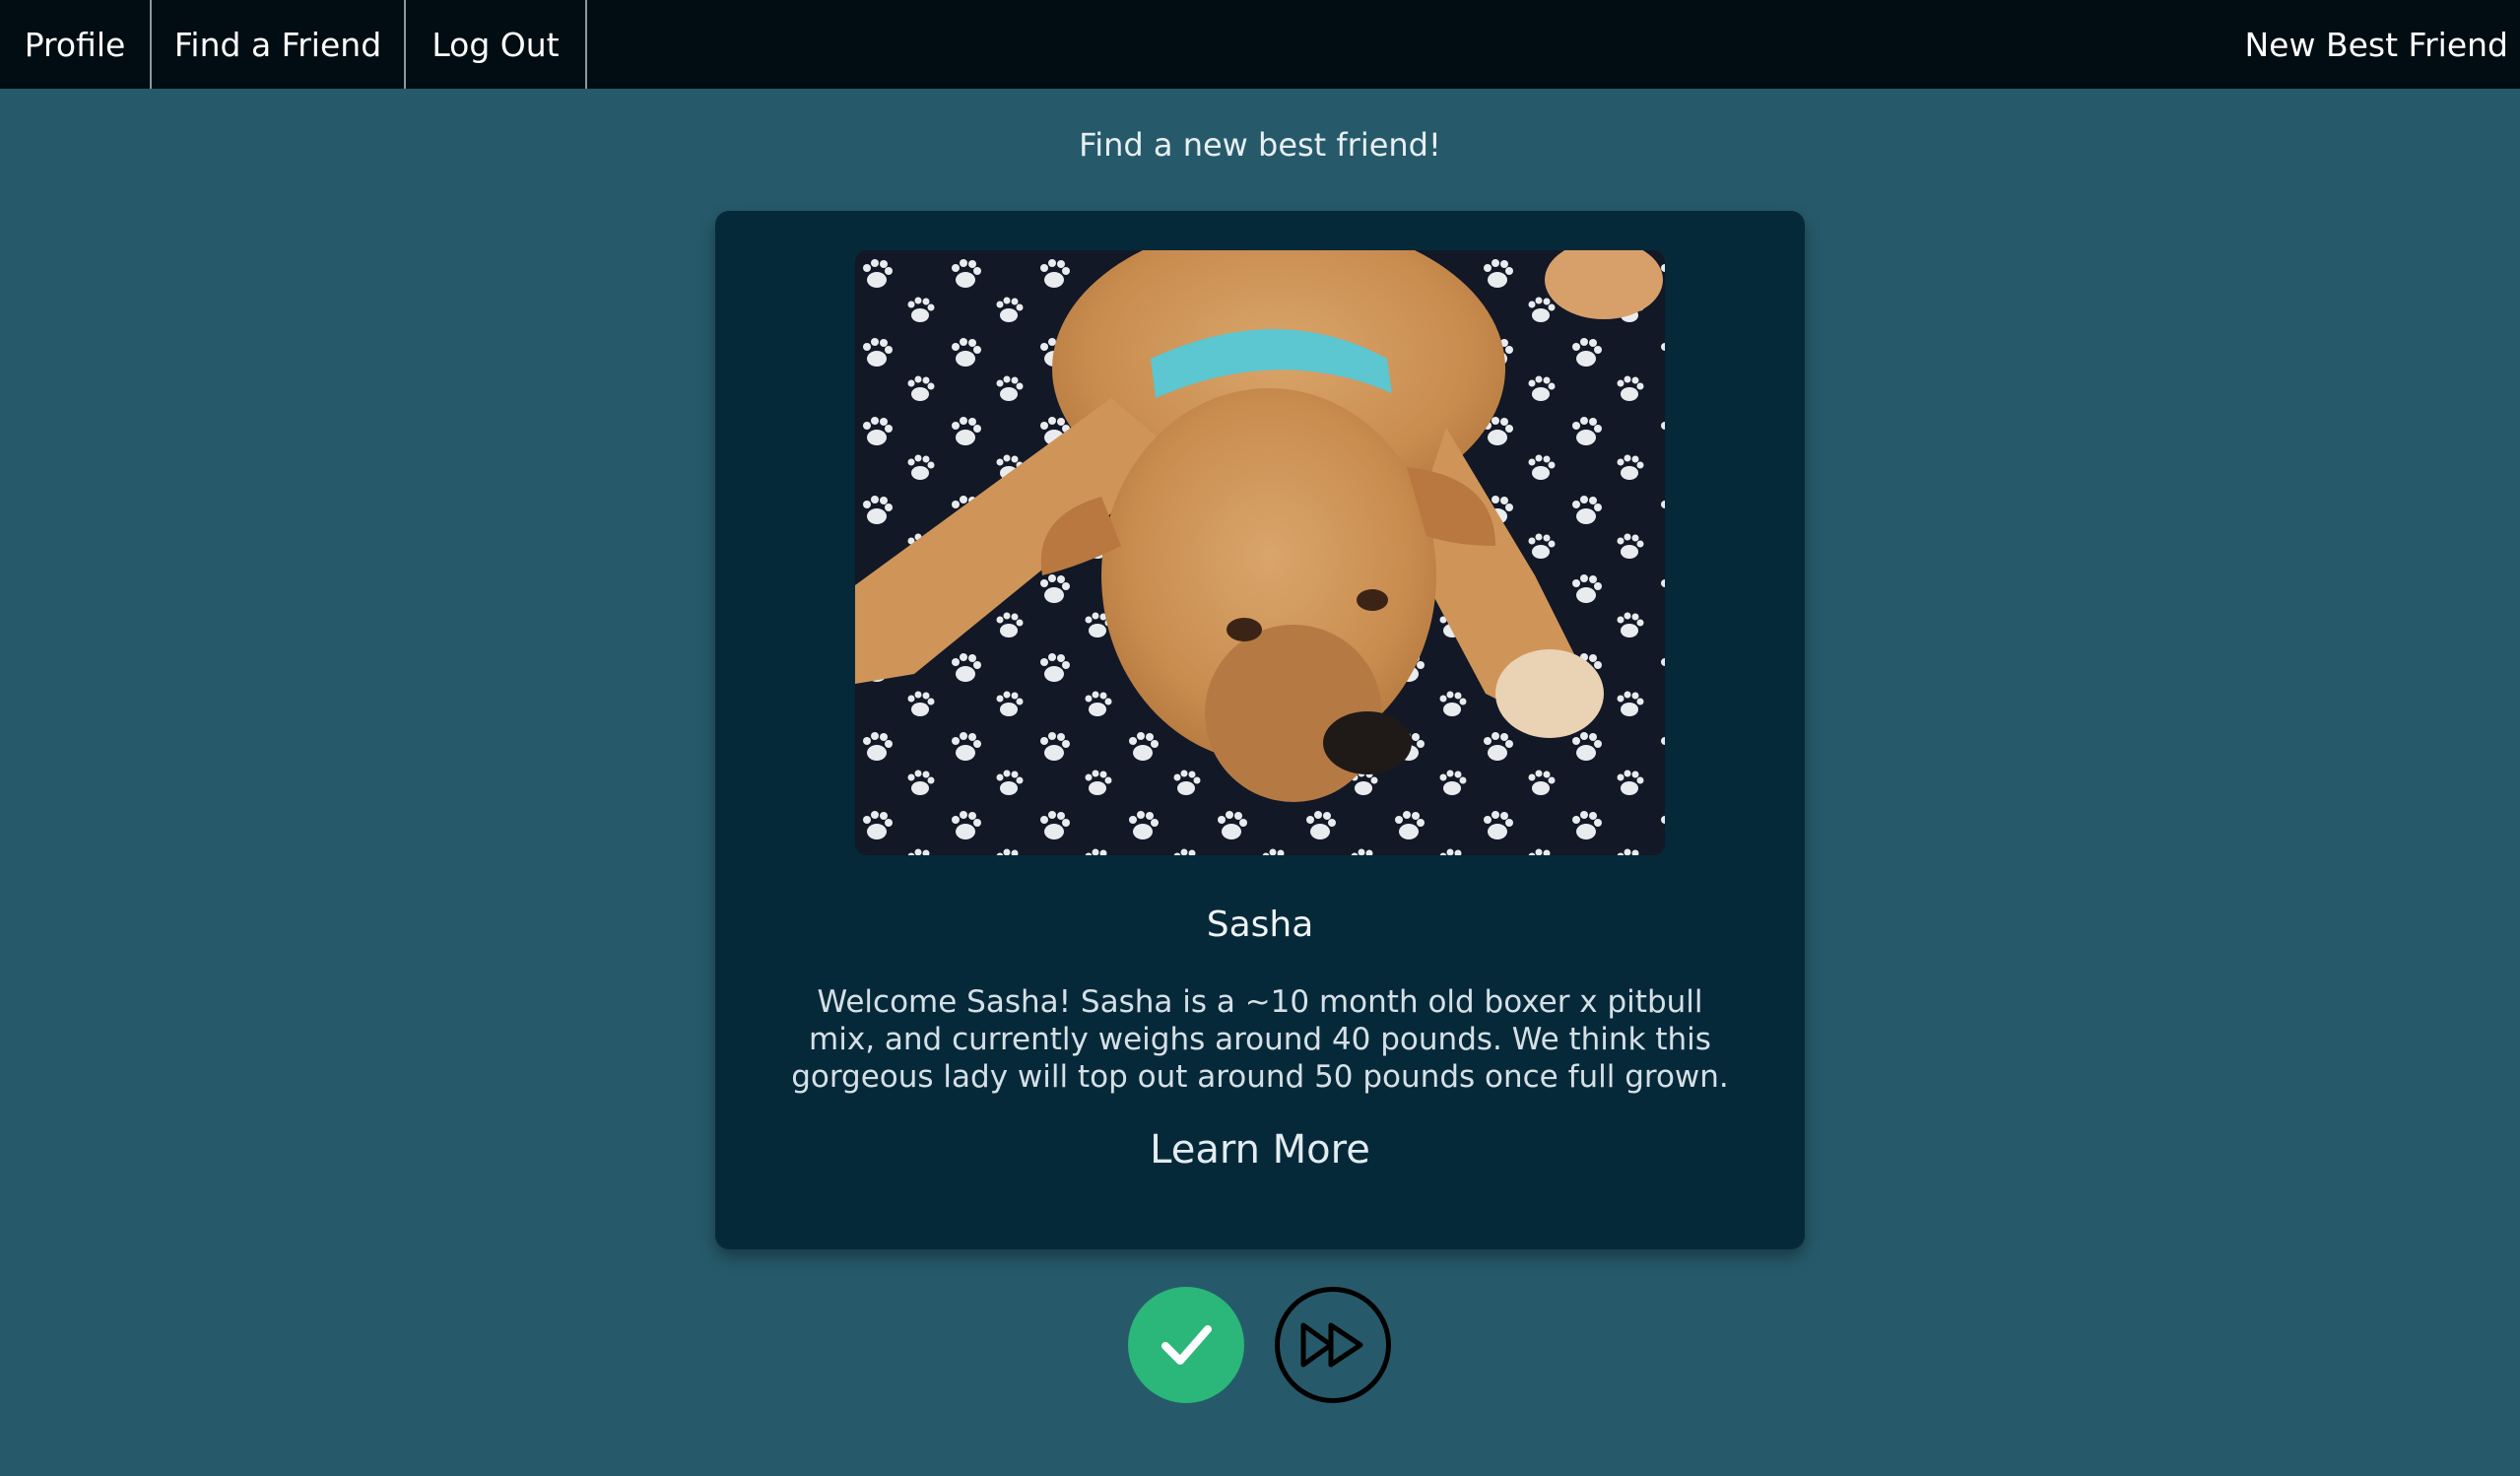 The height and width of the screenshot is (1476, 2520). I want to click on pet-photo, so click(1260, 552).